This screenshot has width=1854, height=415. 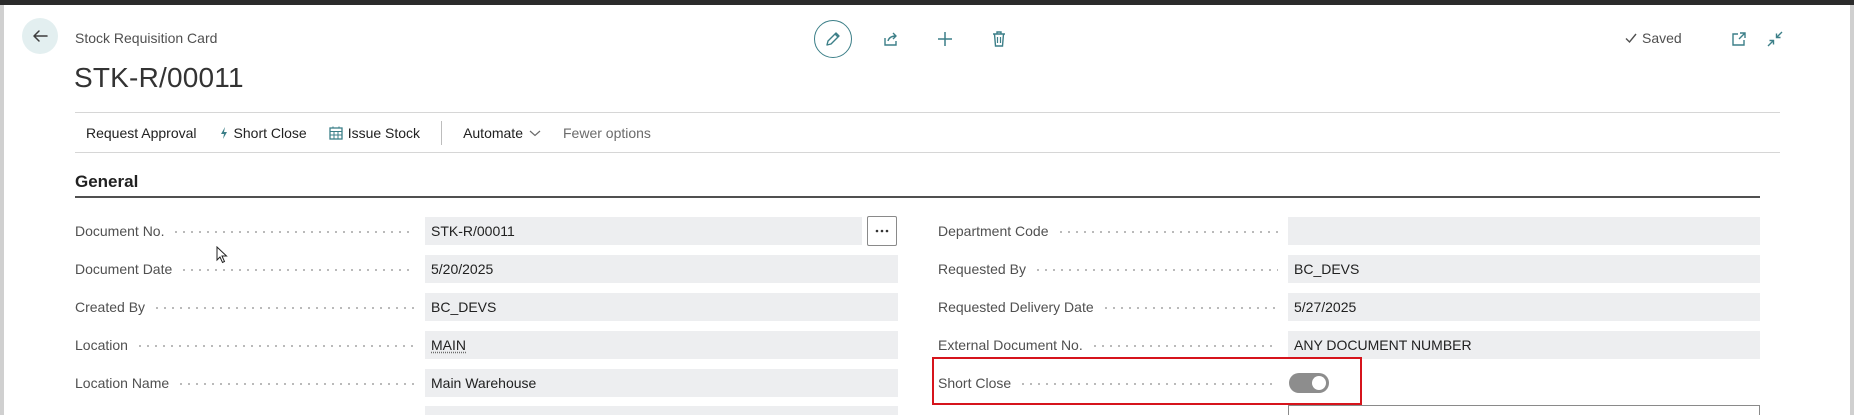 What do you see at coordinates (159, 78) in the screenshot?
I see `page-title: STK-R/00011` at bounding box center [159, 78].